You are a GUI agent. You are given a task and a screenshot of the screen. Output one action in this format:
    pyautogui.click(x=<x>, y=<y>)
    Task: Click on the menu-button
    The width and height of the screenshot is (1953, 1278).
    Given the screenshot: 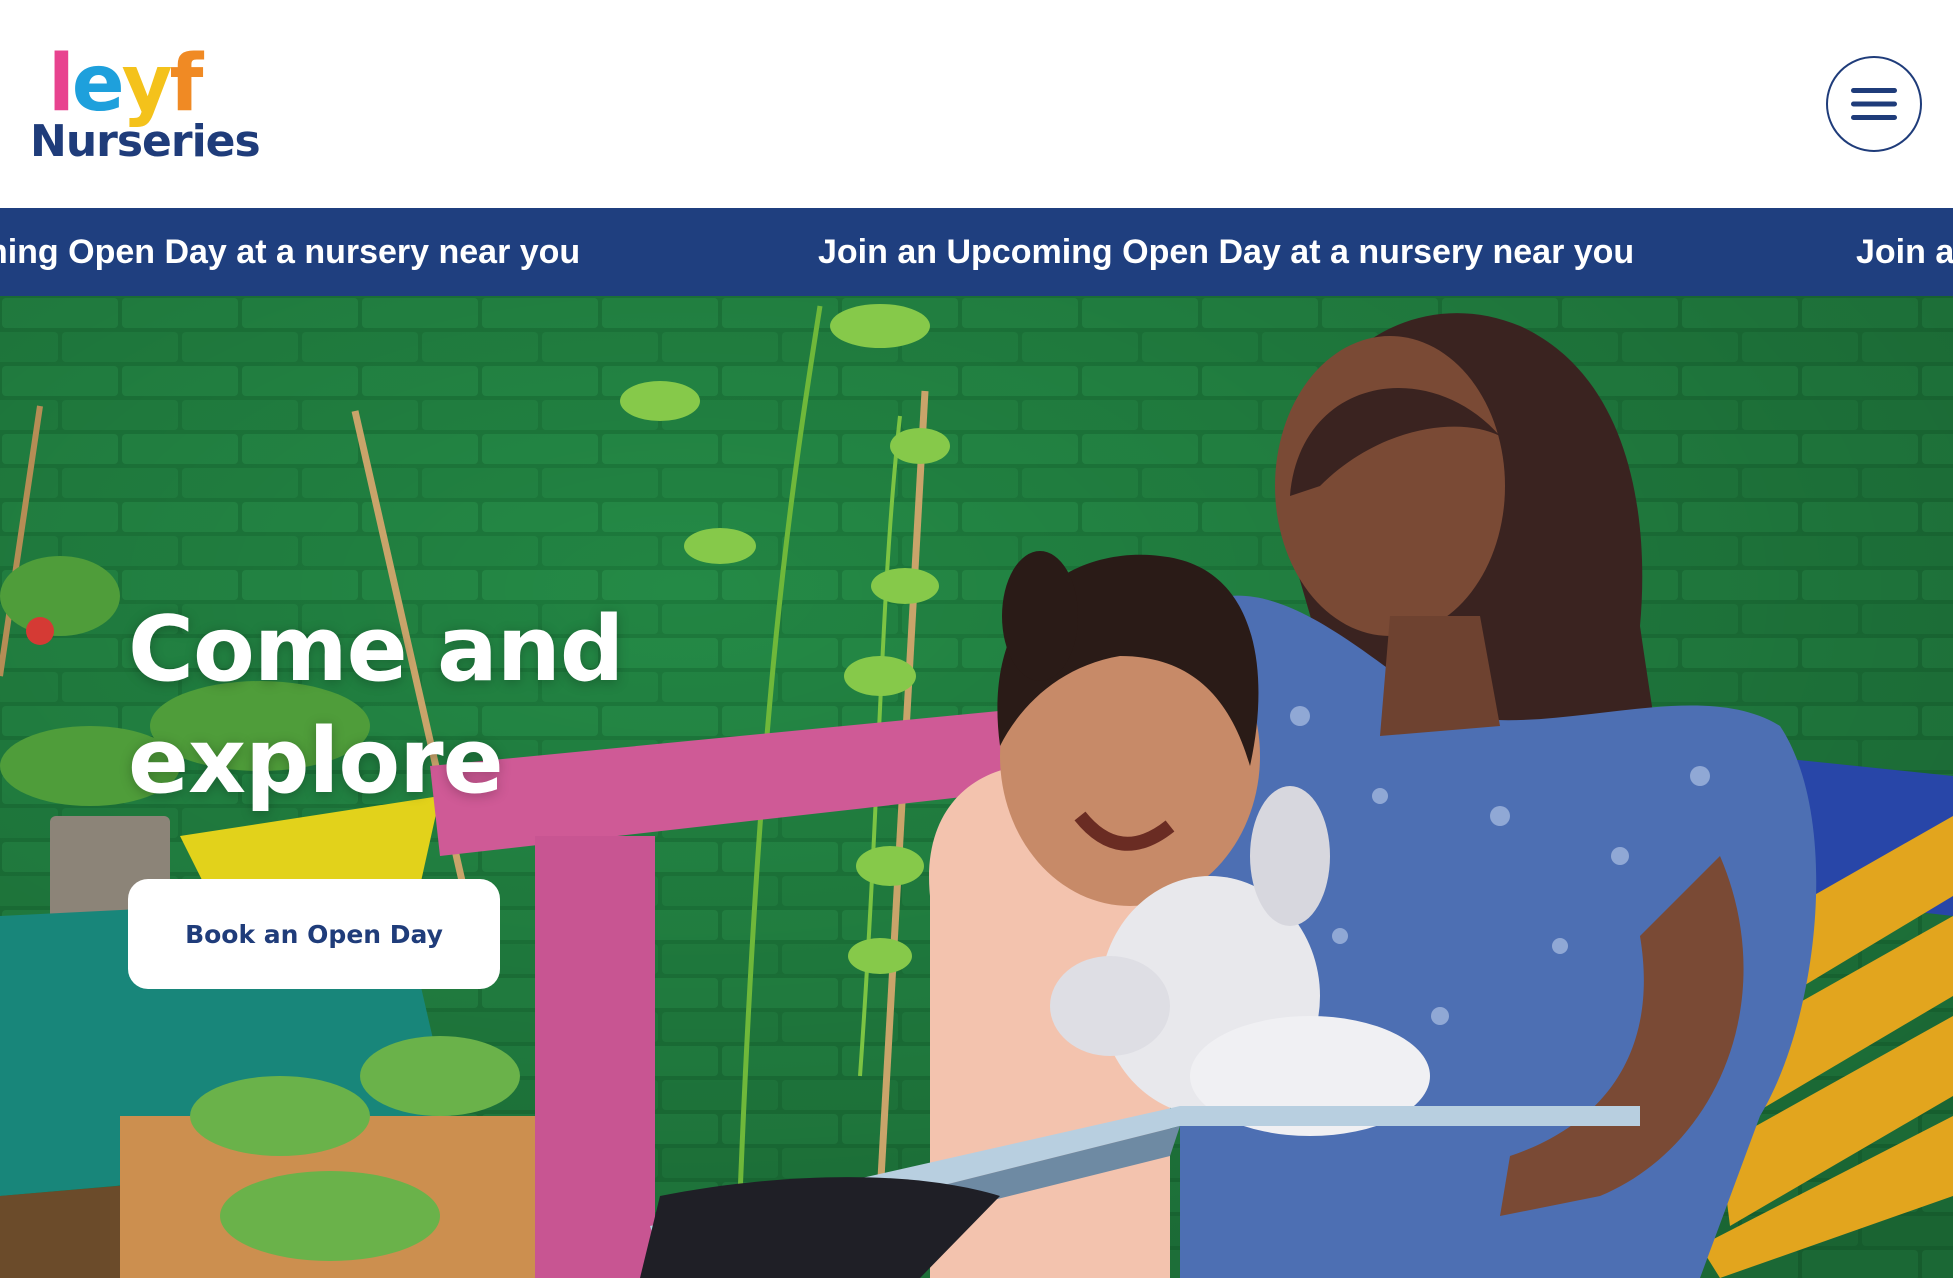 What is the action you would take?
    pyautogui.click(x=1874, y=104)
    